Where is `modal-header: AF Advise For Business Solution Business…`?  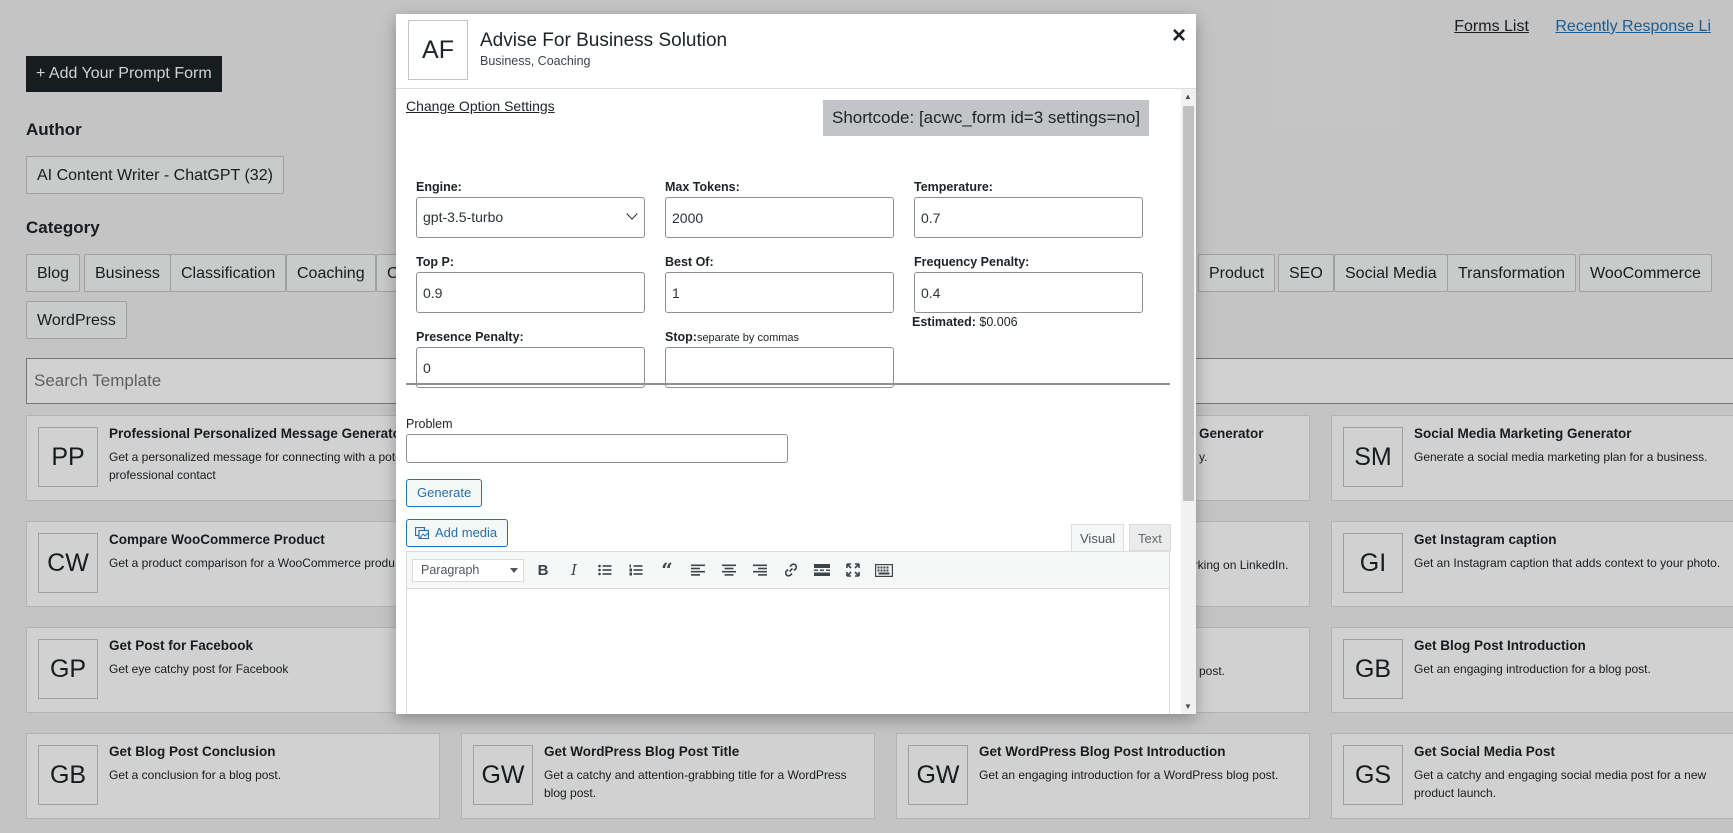 modal-header: AF Advise For Business Solution Business… is located at coordinates (796, 51).